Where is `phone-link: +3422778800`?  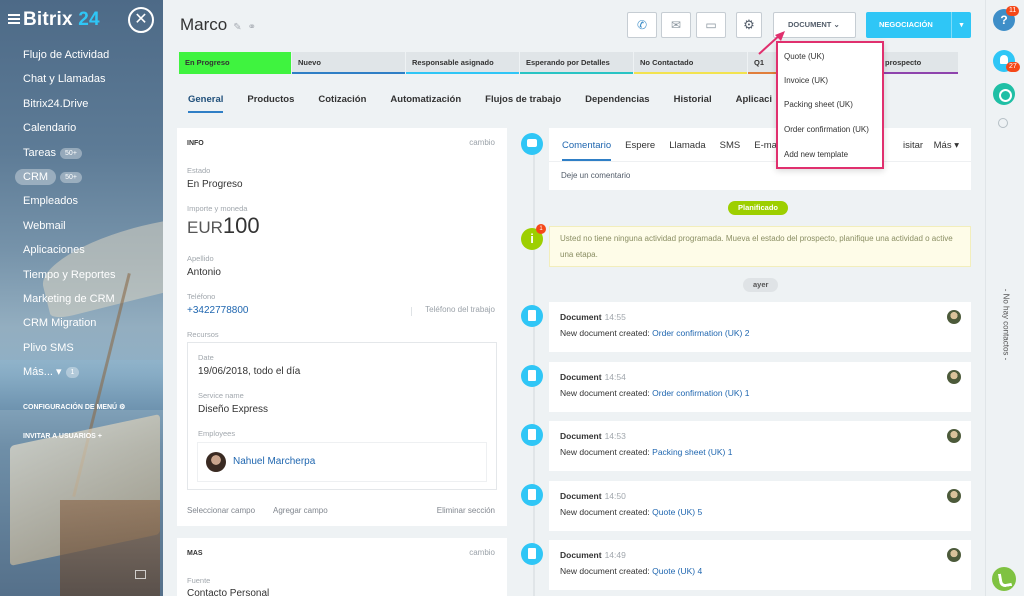
phone-link: +3422778800 is located at coordinates (217, 310).